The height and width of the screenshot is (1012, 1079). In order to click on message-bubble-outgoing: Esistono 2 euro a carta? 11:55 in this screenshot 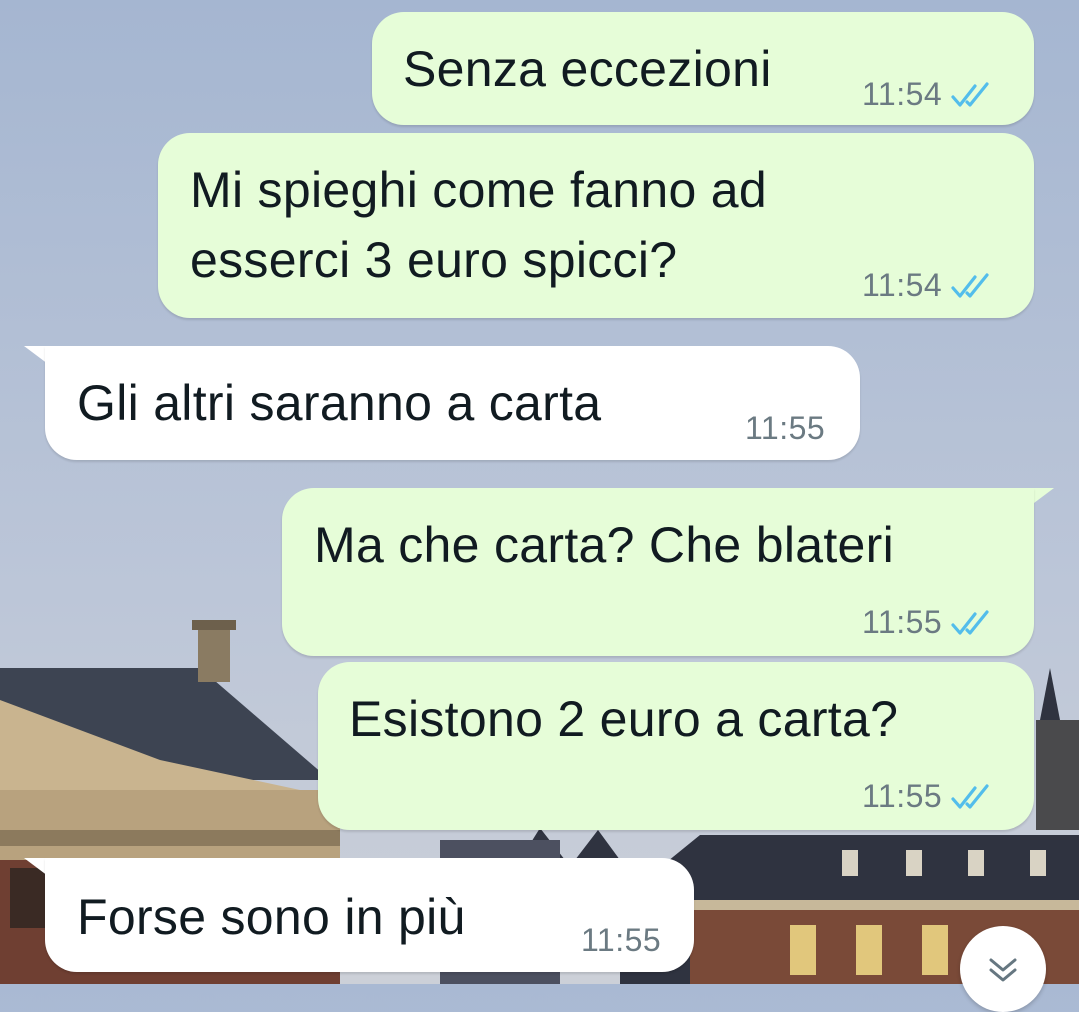, I will do `click(676, 746)`.